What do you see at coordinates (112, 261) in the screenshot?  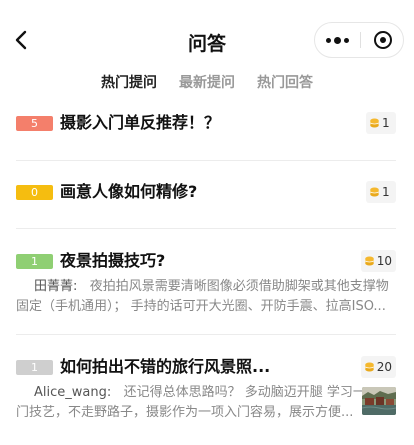 I see `question-title: 夜景拍摄技巧?` at bounding box center [112, 261].